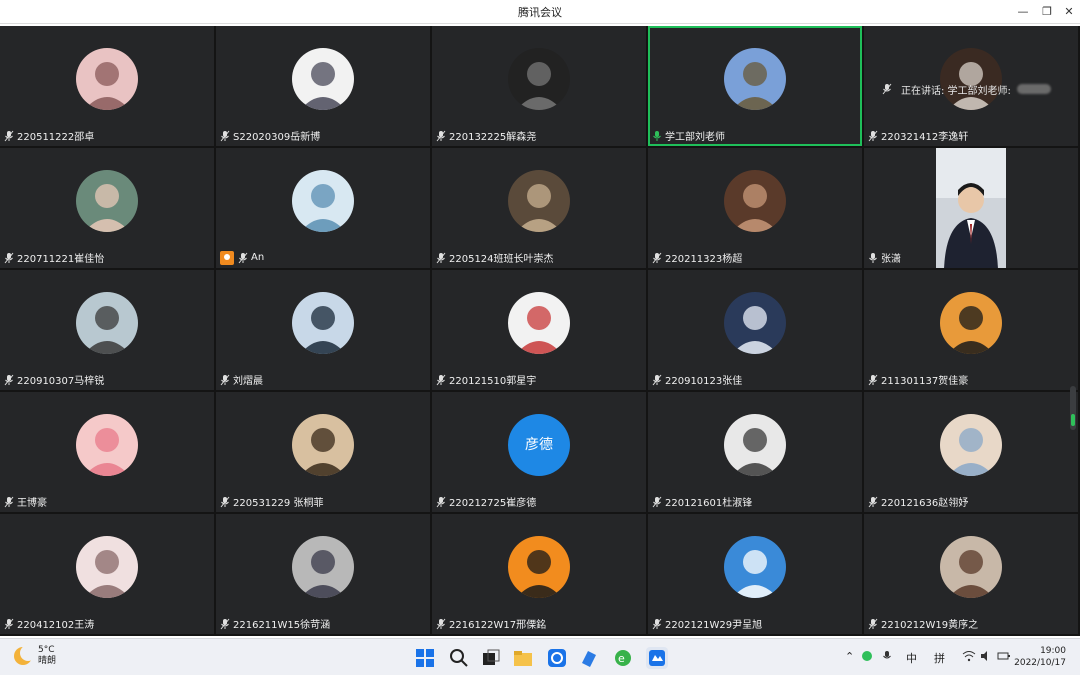 The image size is (1080, 675). Describe the element at coordinates (911, 658) in the screenshot. I see `ime-language: 中` at that location.